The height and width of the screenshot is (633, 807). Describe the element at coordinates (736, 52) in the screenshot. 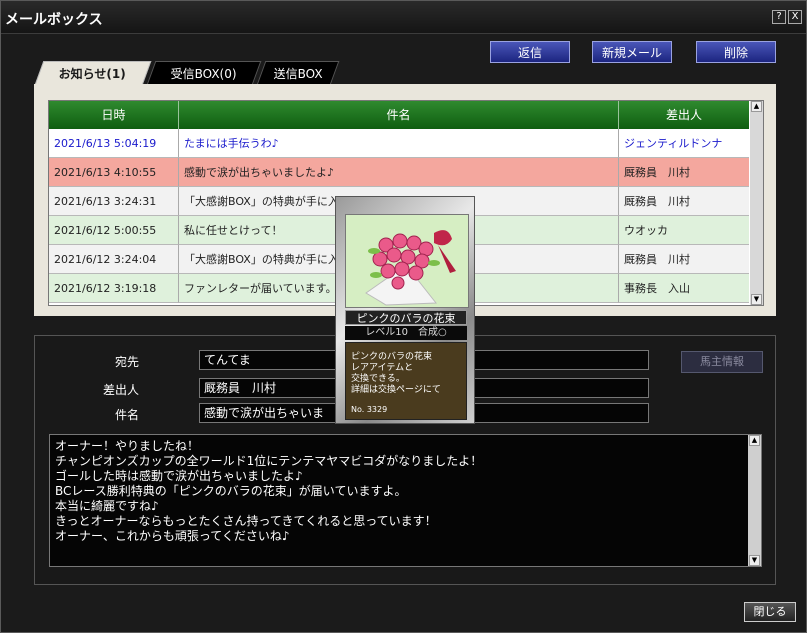

I see `delete-button: 削除` at that location.